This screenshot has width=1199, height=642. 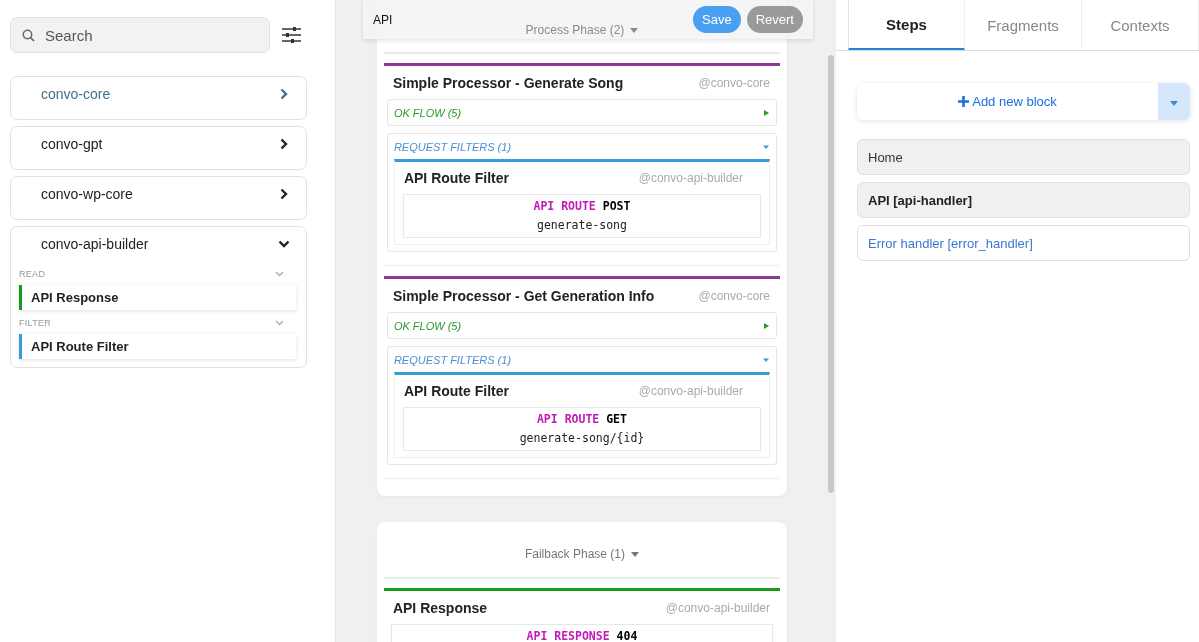 What do you see at coordinates (774, 19) in the screenshot?
I see `revert-button: Revert` at bounding box center [774, 19].